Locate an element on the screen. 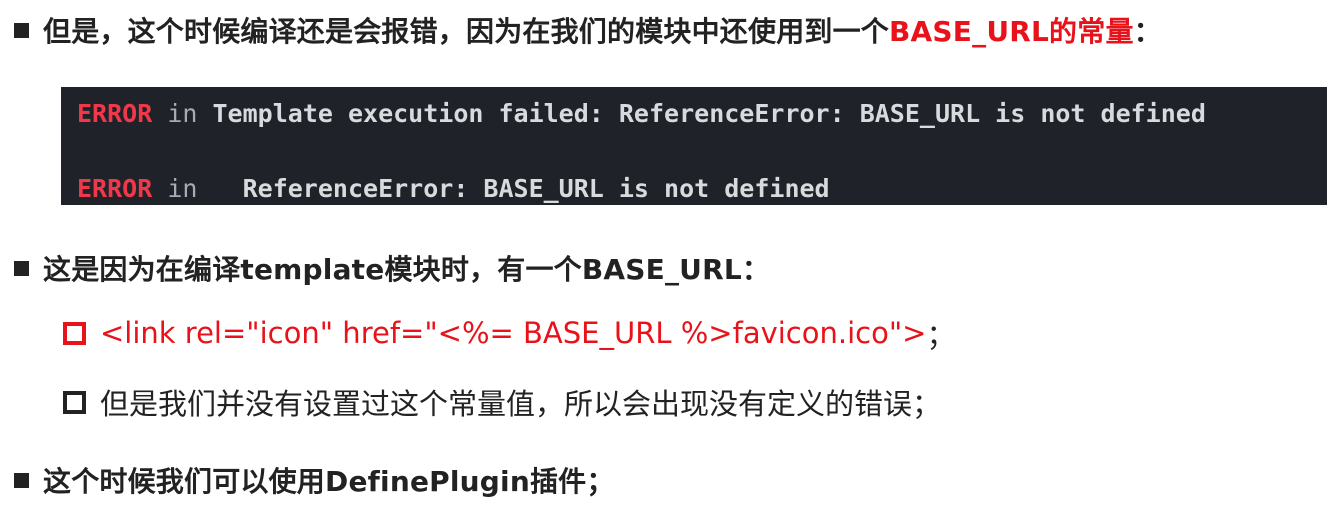 The image size is (1338, 505). bullet-item-reason: 这是因为在编译template模块时，有一个BASE_URL： is located at coordinates (392, 268).